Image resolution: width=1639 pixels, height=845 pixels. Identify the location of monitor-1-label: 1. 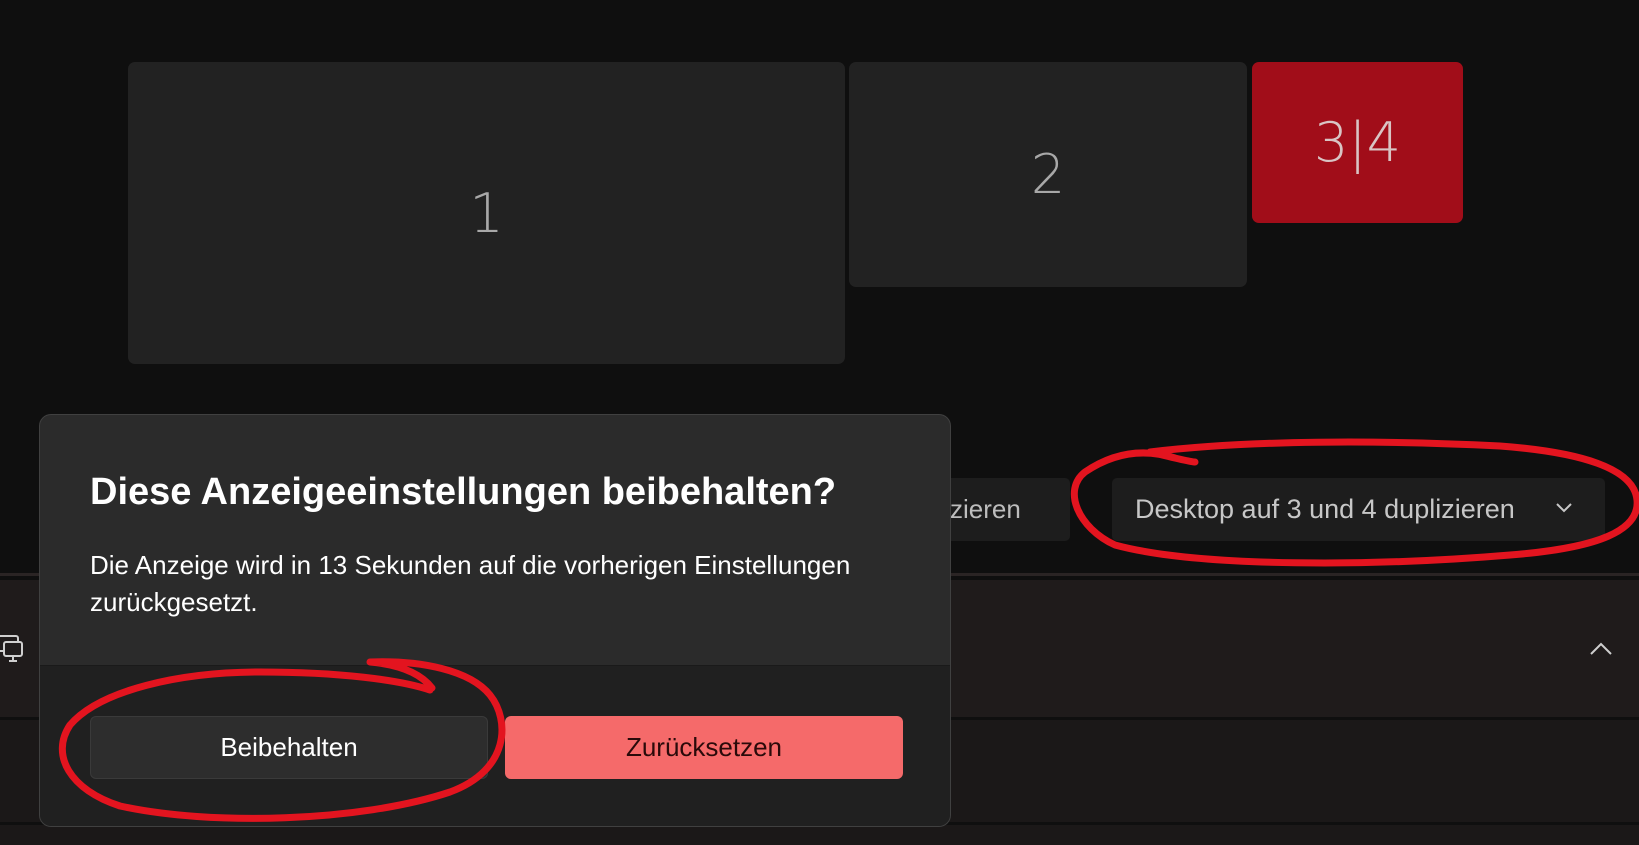
(486, 213).